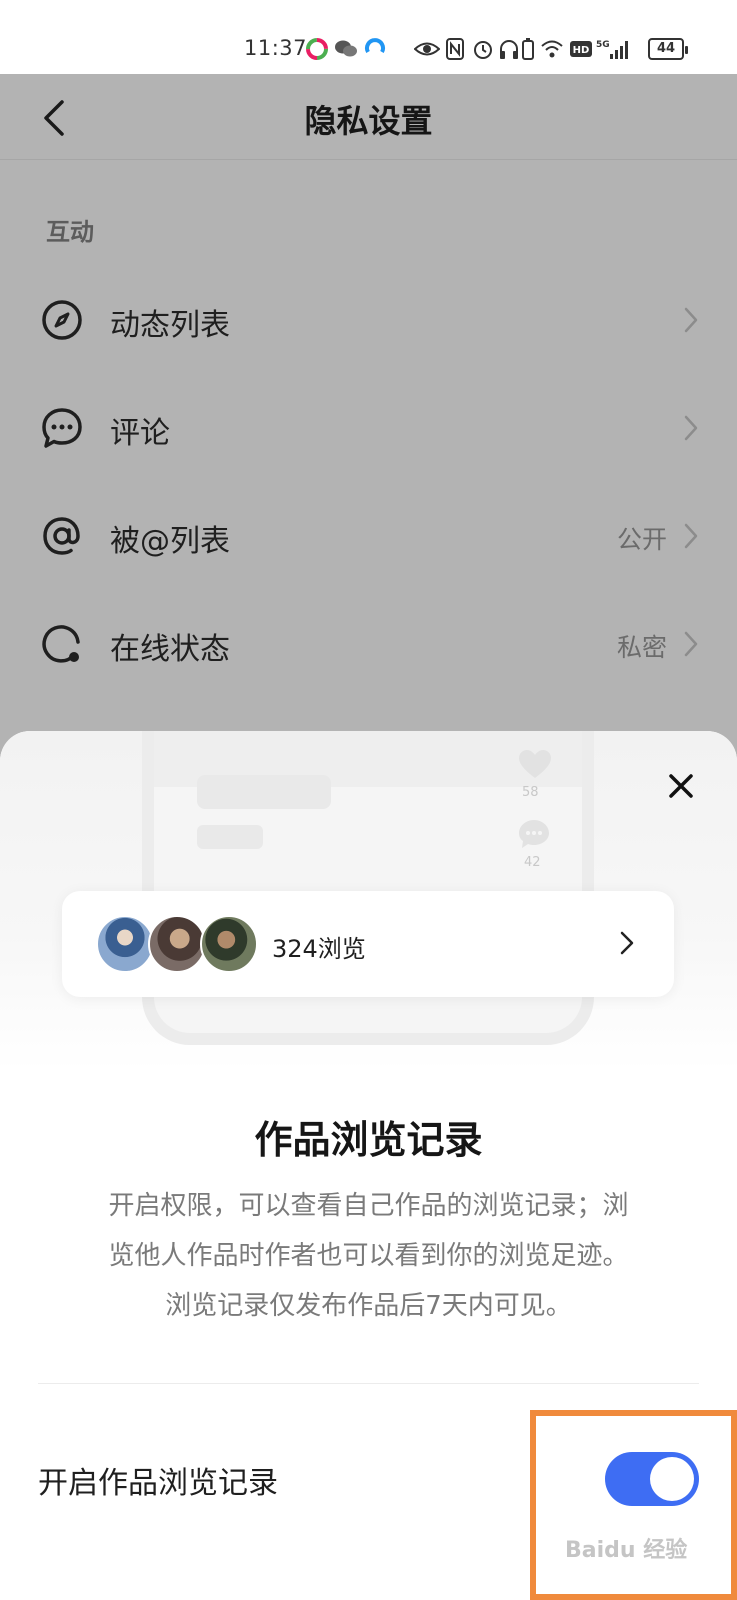 The width and height of the screenshot is (737, 1600). Describe the element at coordinates (668, 49) in the screenshot. I see `battery-indicator: 44` at that location.